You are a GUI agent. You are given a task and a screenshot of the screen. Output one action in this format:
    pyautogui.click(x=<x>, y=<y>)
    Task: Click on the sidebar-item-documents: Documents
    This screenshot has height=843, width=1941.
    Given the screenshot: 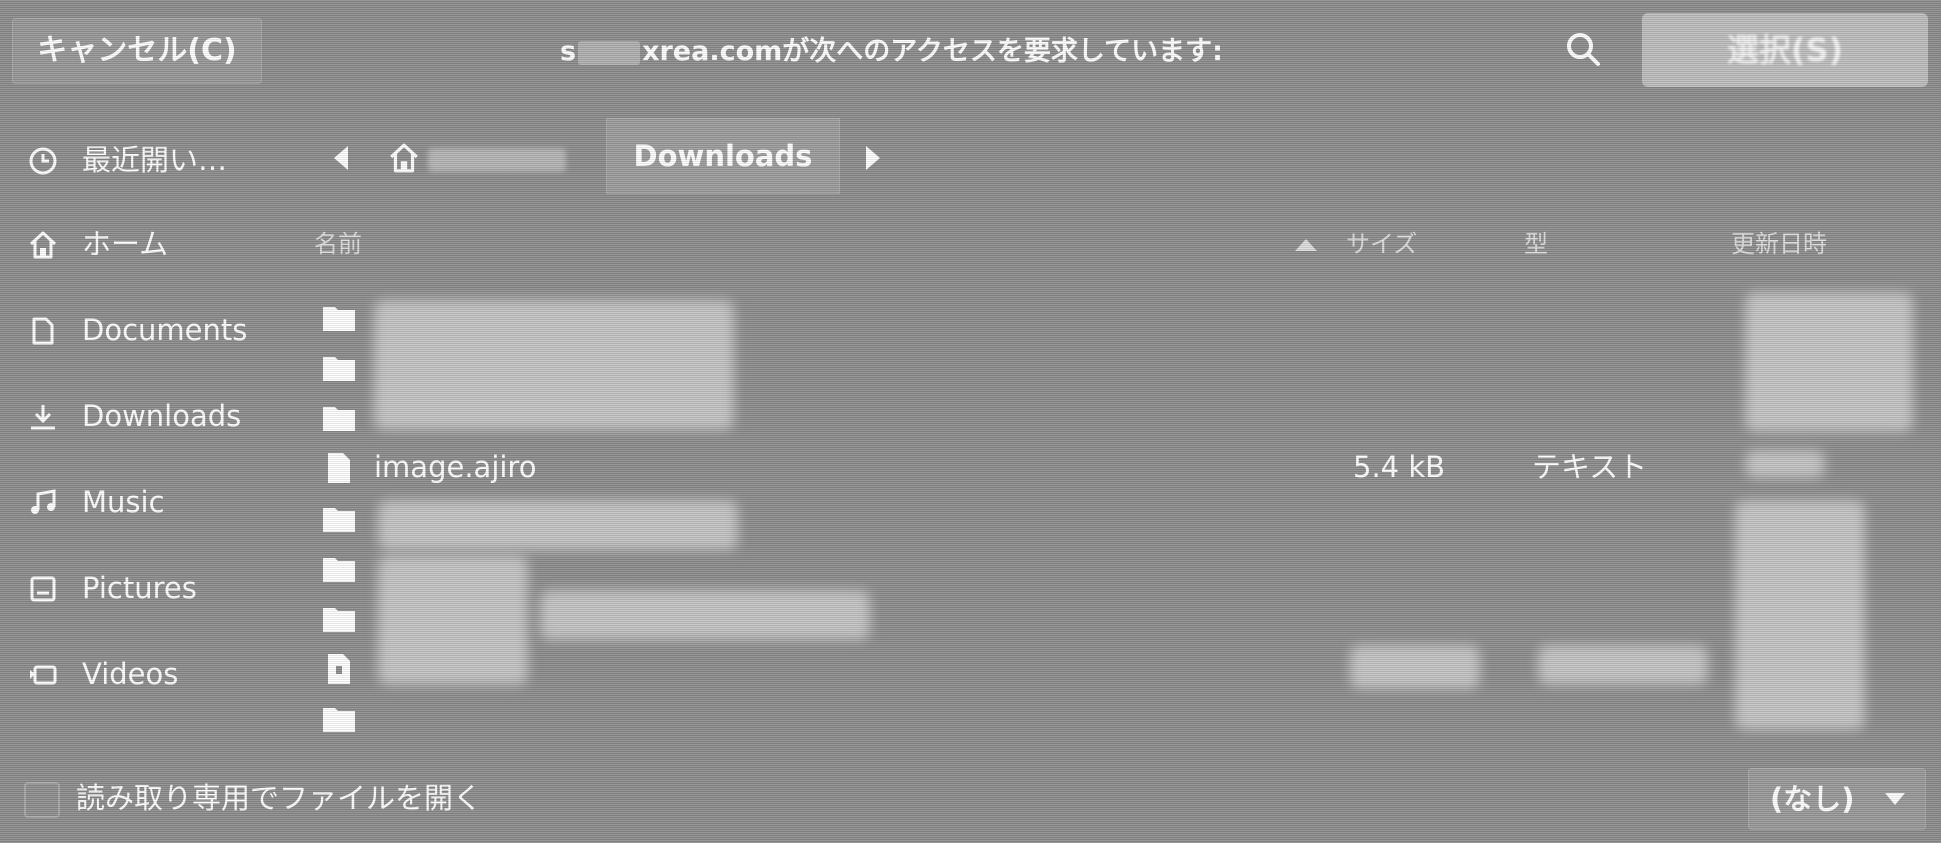 What is the action you would take?
    pyautogui.click(x=159, y=330)
    